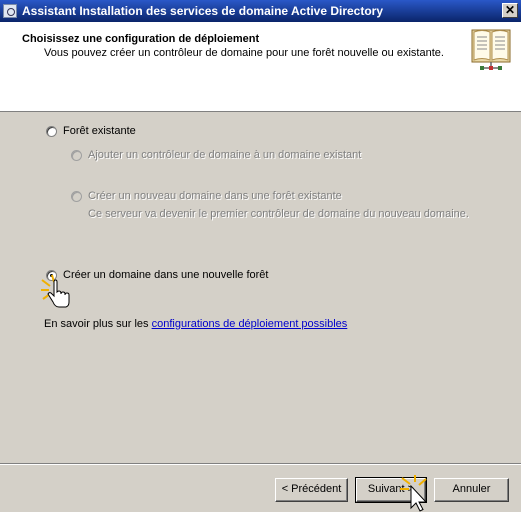 This screenshot has height=512, width=521. I want to click on help-prefix: En savoir plus sur les, so click(98, 324).